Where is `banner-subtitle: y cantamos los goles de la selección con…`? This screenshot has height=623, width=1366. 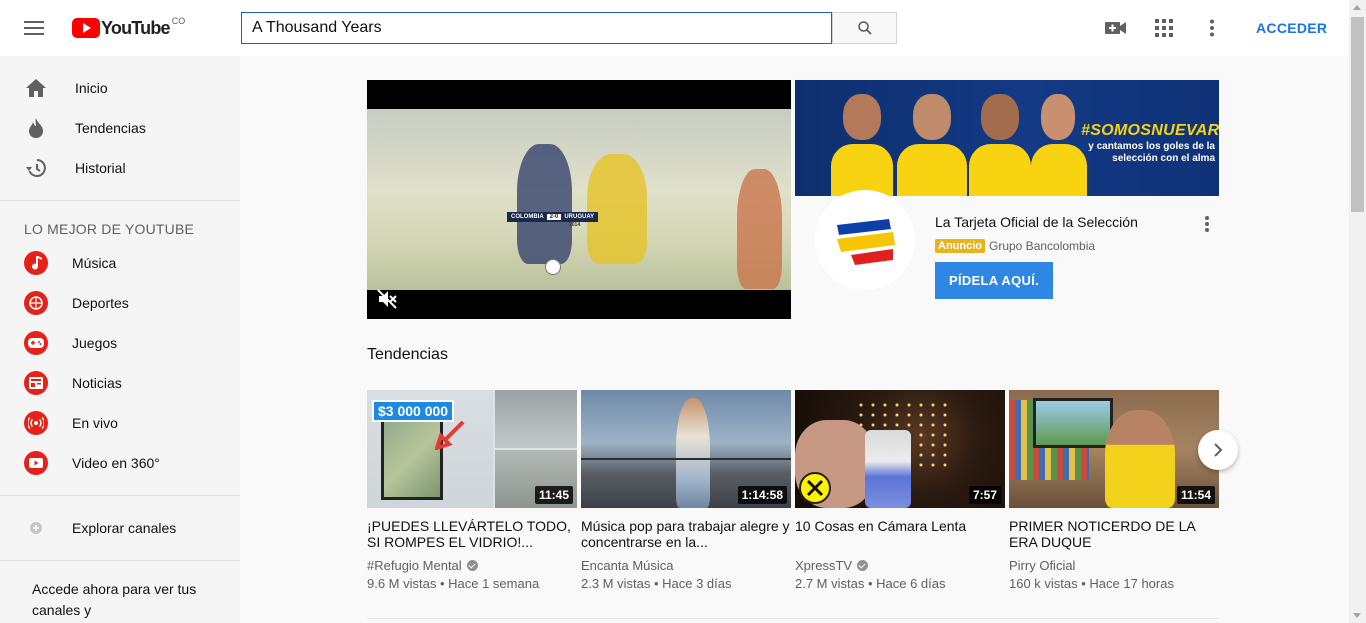 banner-subtitle: y cantamos los goles de la selección con… is located at coordinates (1151, 152).